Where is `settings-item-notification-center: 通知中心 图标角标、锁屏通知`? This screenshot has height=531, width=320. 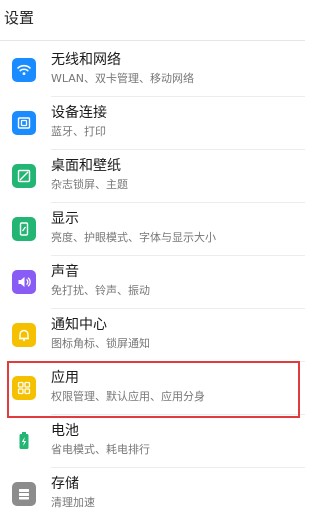
settings-item-notification-center: 通知中心 图标角标、锁屏通知 is located at coordinates (152, 335).